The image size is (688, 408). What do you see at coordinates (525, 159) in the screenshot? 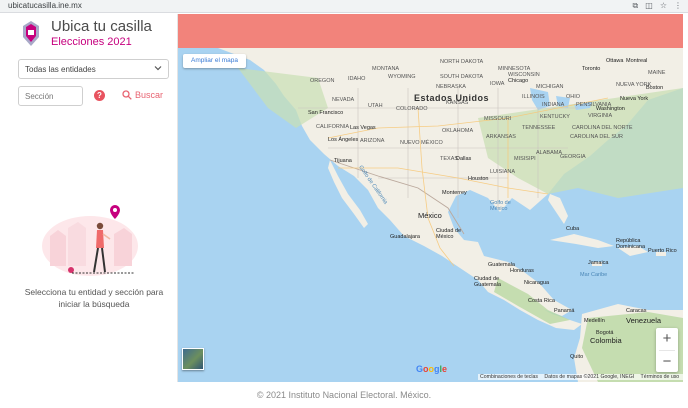
I see `map-label: MISISIPI` at bounding box center [525, 159].